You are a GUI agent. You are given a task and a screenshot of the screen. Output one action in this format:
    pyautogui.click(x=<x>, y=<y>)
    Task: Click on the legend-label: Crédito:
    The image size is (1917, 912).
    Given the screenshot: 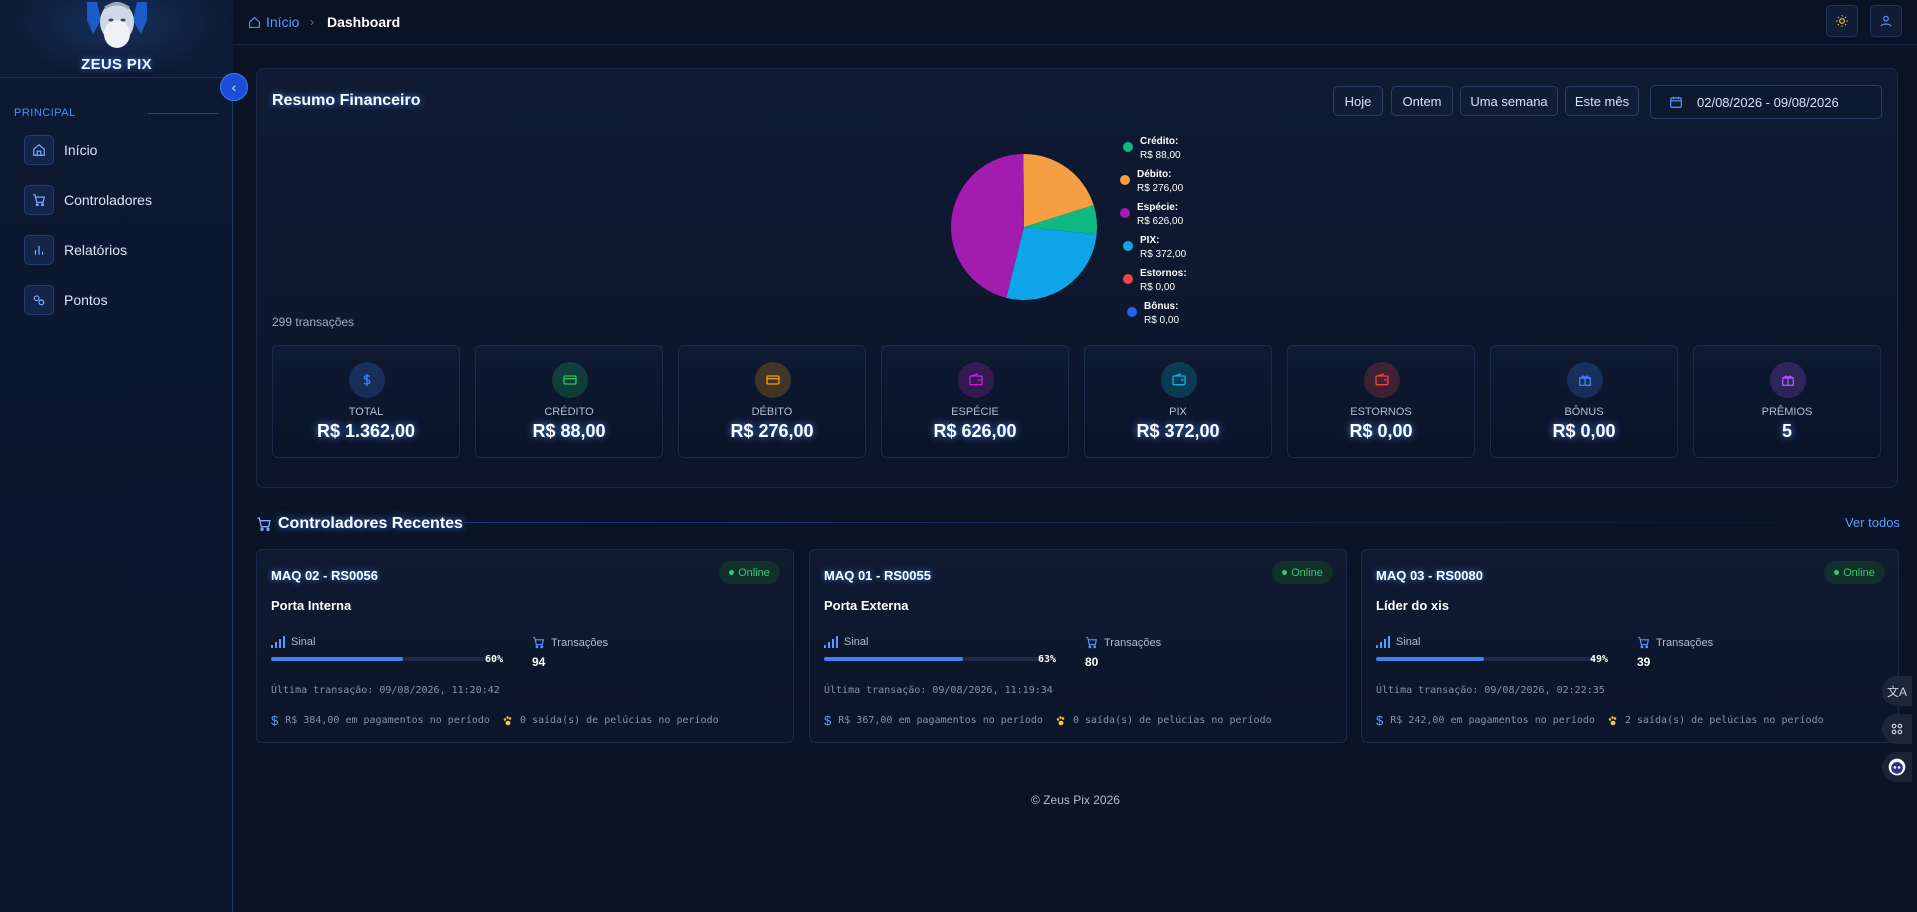 What is the action you would take?
    pyautogui.click(x=1159, y=141)
    